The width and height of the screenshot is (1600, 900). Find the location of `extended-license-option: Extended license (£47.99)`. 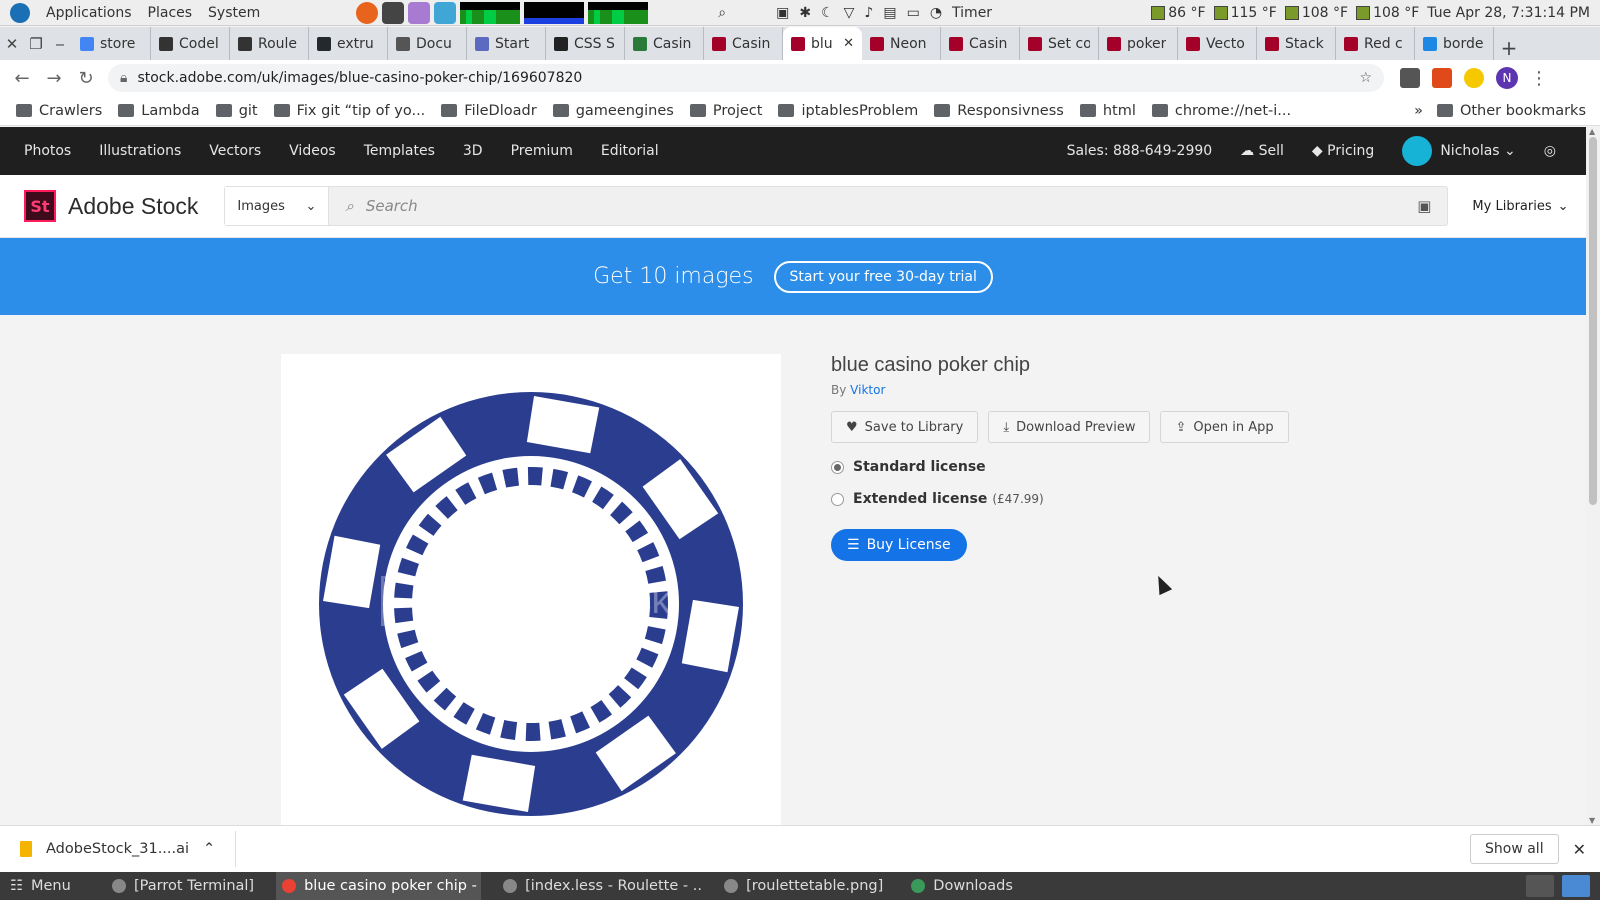

extended-license-option: Extended license (£47.99) is located at coordinates (1131, 499).